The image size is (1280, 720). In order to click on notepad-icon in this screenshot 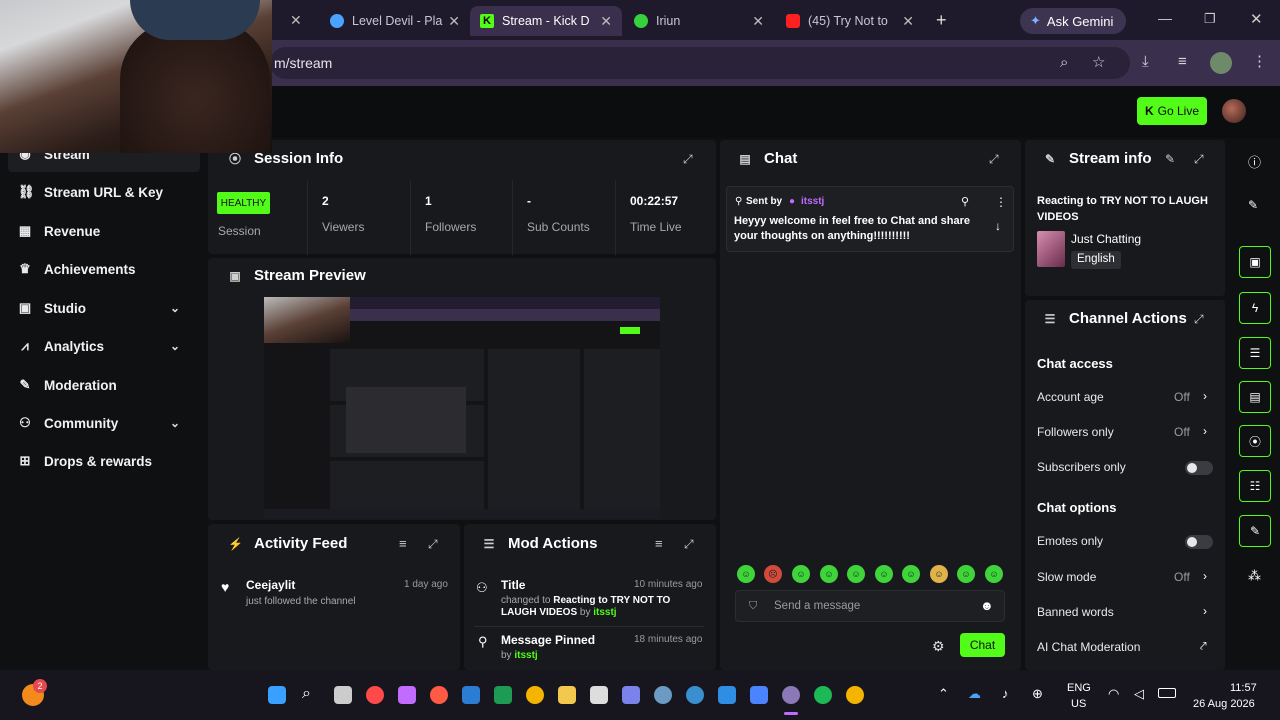, I will do `click(599, 695)`.